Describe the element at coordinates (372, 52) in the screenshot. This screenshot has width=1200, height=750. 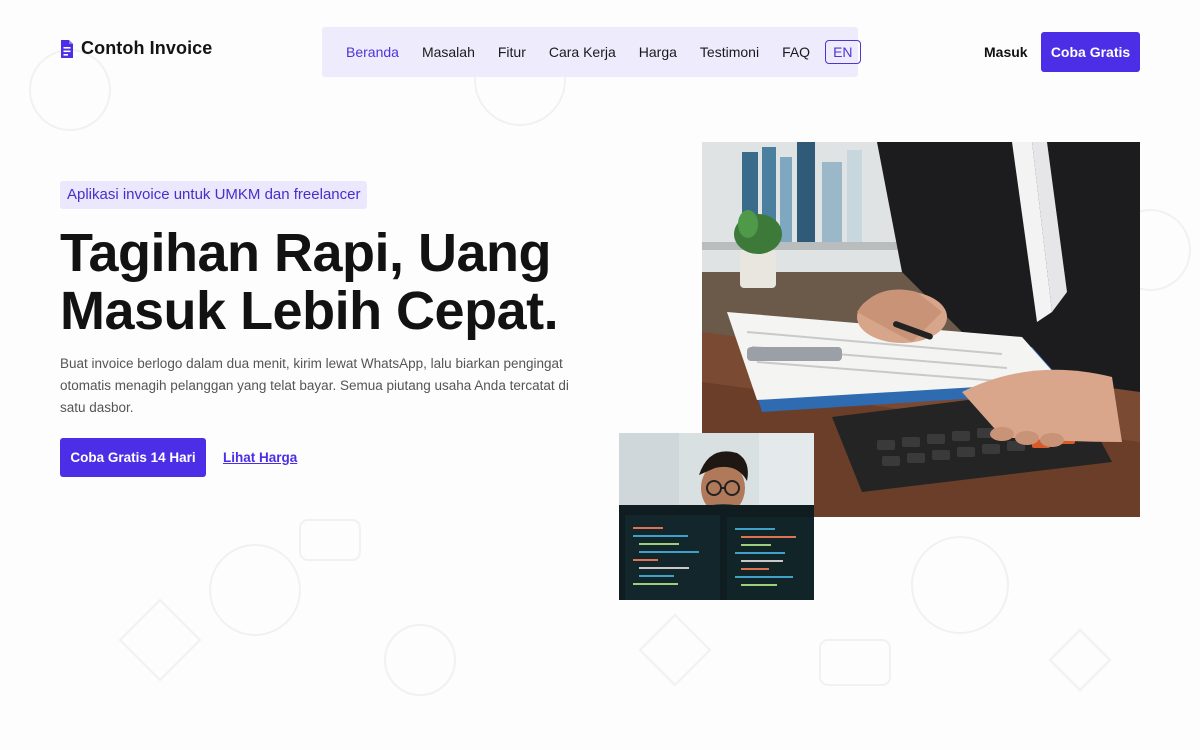
I see `nav-link-beranda: Beranda` at that location.